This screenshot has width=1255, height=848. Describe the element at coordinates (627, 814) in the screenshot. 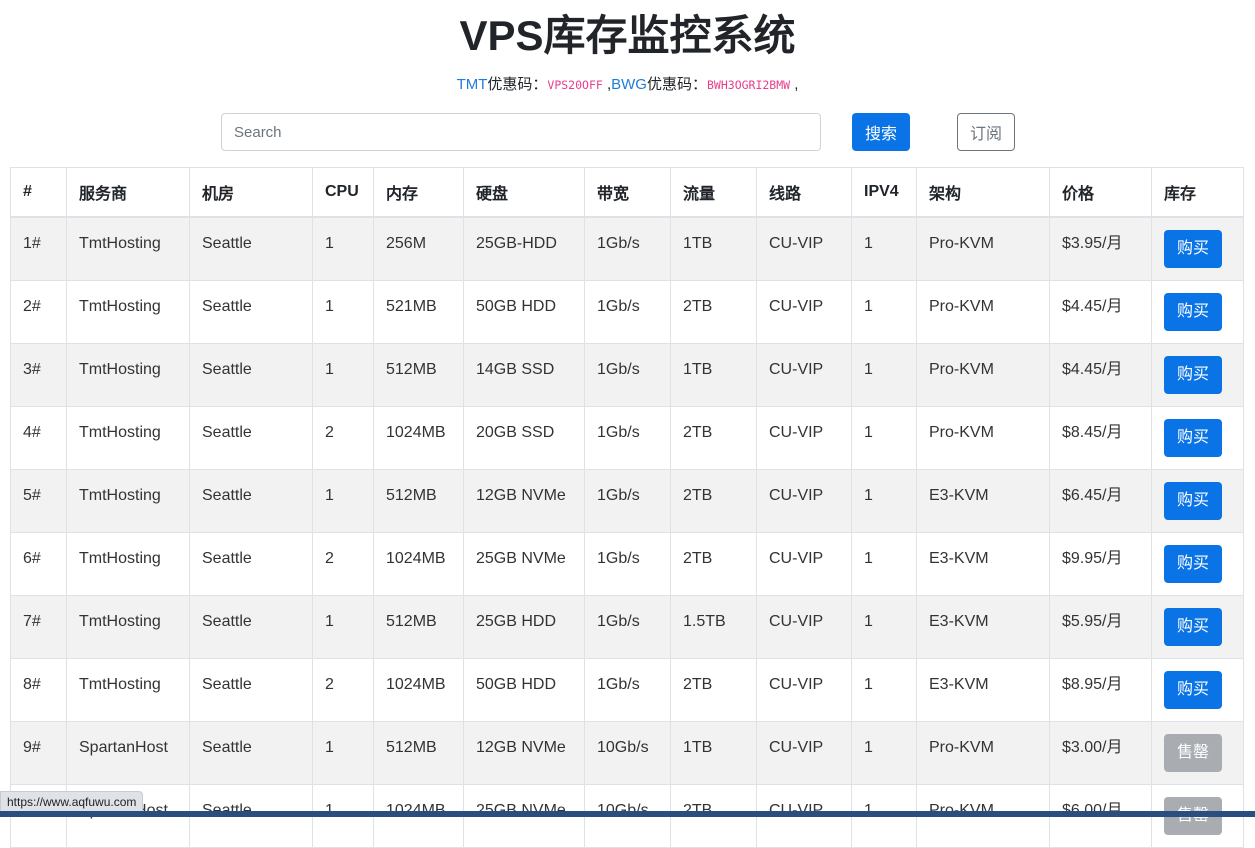

I see `taskbar` at that location.